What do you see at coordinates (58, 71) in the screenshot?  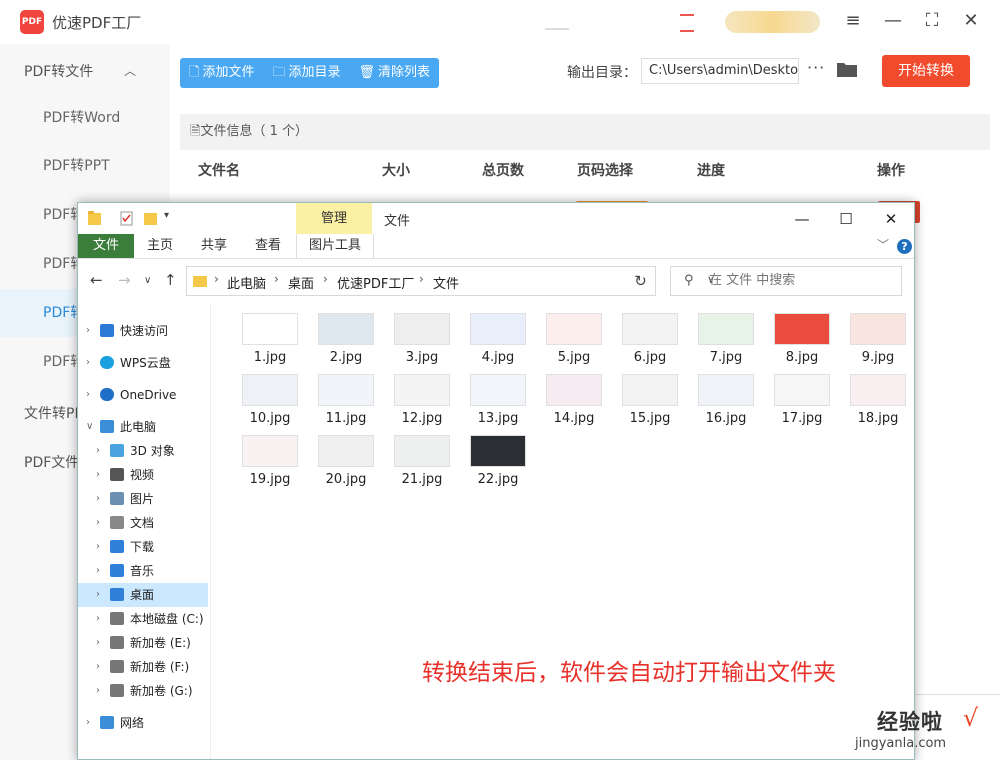 I see `sidebar-group-pdf-to-file: PDF转文件` at bounding box center [58, 71].